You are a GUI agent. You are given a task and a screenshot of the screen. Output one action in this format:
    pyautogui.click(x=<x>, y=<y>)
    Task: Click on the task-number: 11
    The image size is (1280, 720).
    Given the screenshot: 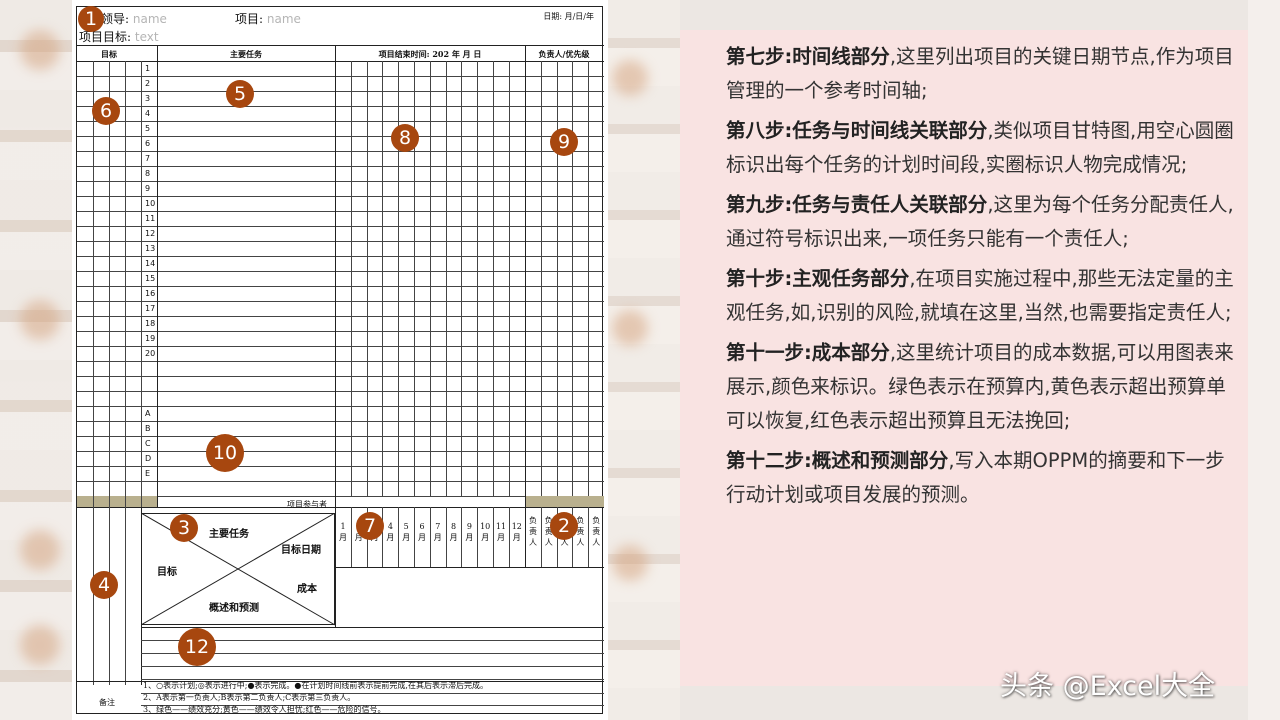 What is the action you would take?
    pyautogui.click(x=150, y=218)
    